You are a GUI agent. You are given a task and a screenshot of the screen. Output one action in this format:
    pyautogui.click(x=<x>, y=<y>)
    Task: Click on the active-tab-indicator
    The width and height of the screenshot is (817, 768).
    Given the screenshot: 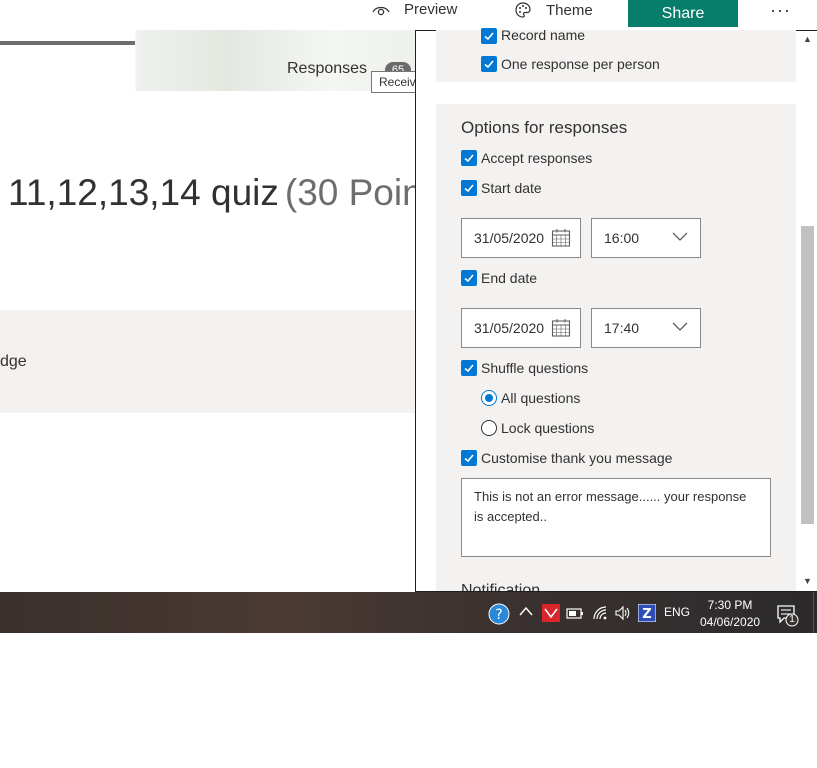 What is the action you would take?
    pyautogui.click(x=67, y=43)
    